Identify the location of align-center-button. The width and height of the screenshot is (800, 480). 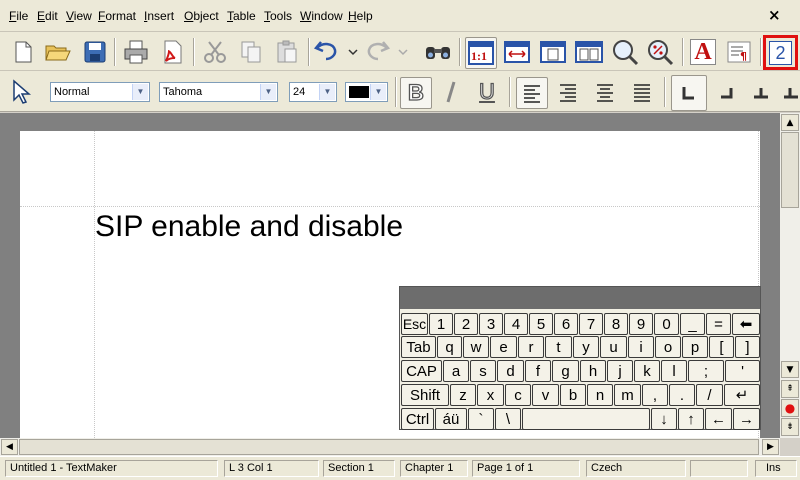
(605, 92).